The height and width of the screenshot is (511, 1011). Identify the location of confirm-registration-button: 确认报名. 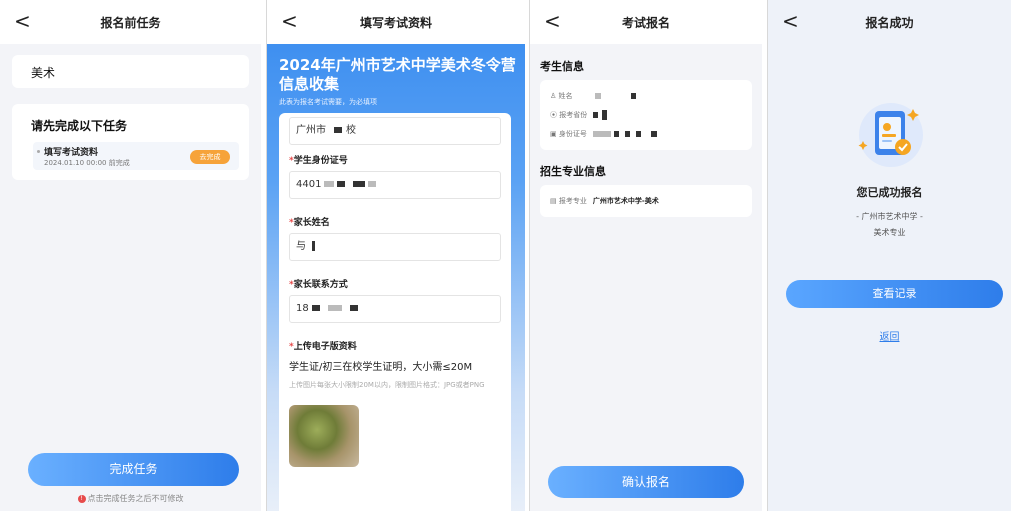
(646, 482).